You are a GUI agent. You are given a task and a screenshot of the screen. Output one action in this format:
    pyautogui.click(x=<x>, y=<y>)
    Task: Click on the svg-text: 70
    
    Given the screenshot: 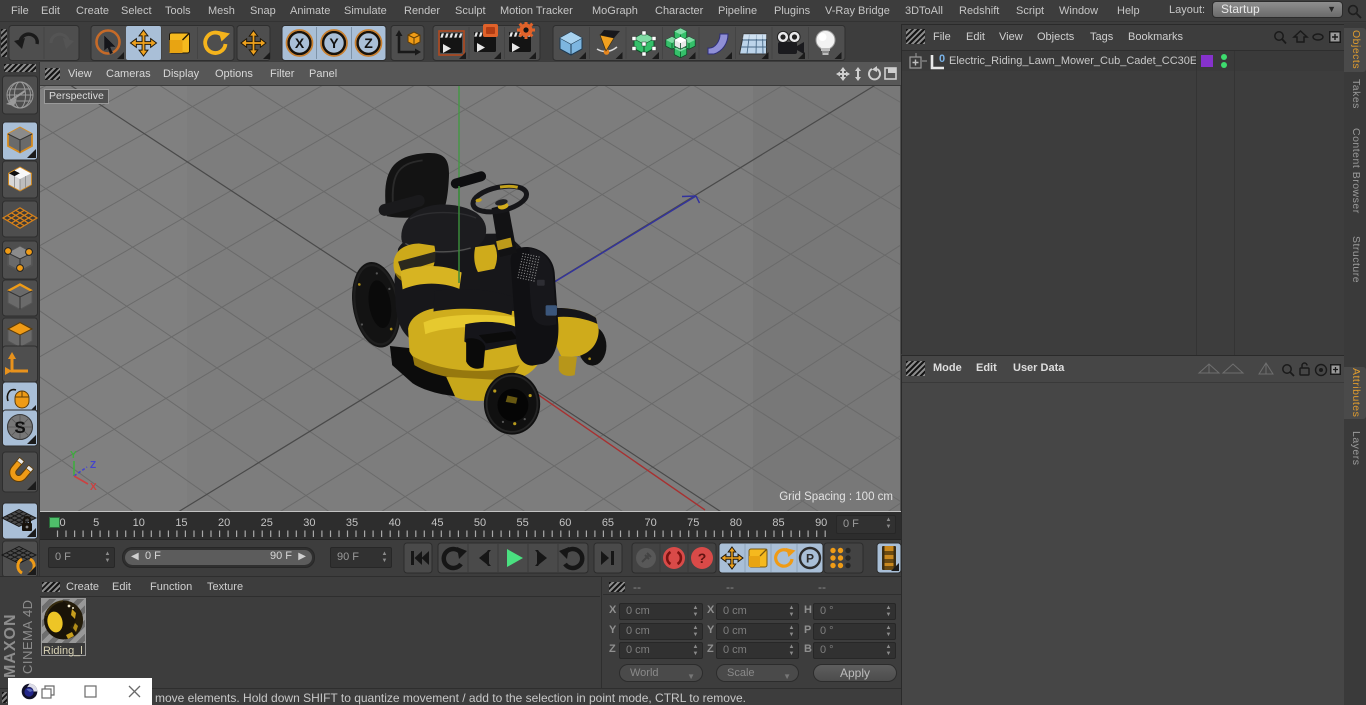 What is the action you would take?
    pyautogui.click(x=650, y=523)
    